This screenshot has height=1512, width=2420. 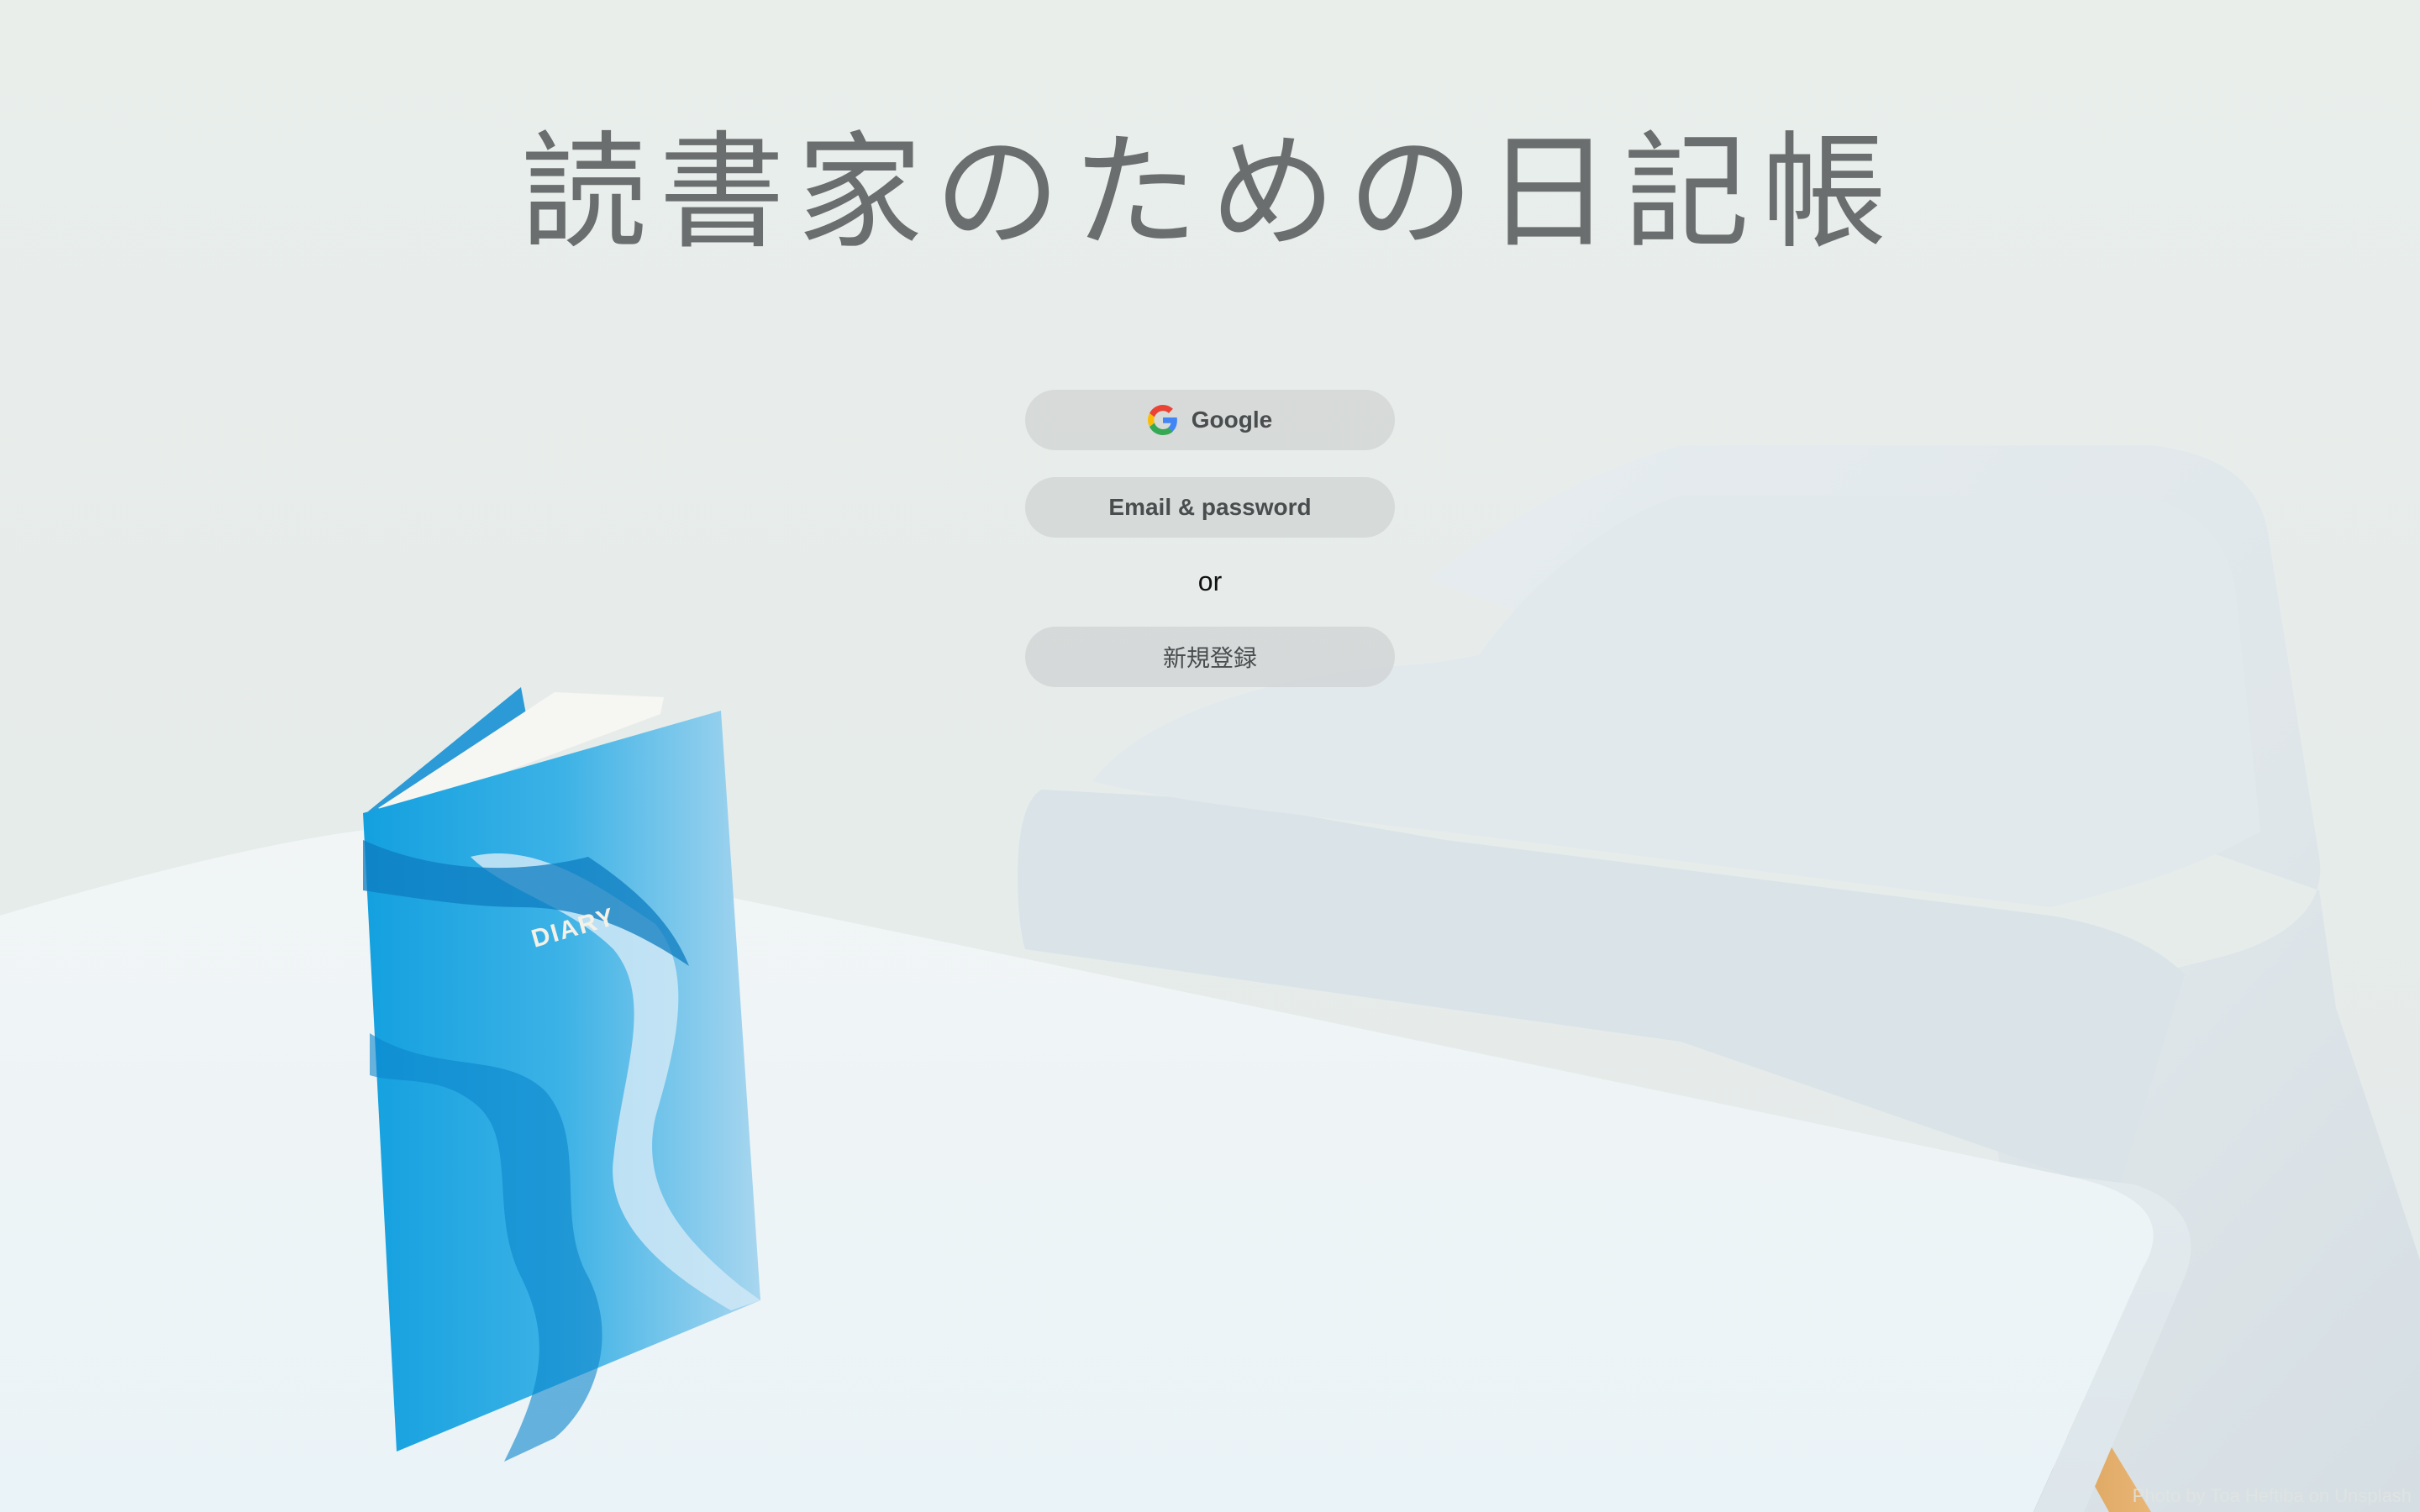 I want to click on google-button-label: Google, so click(x=1232, y=420).